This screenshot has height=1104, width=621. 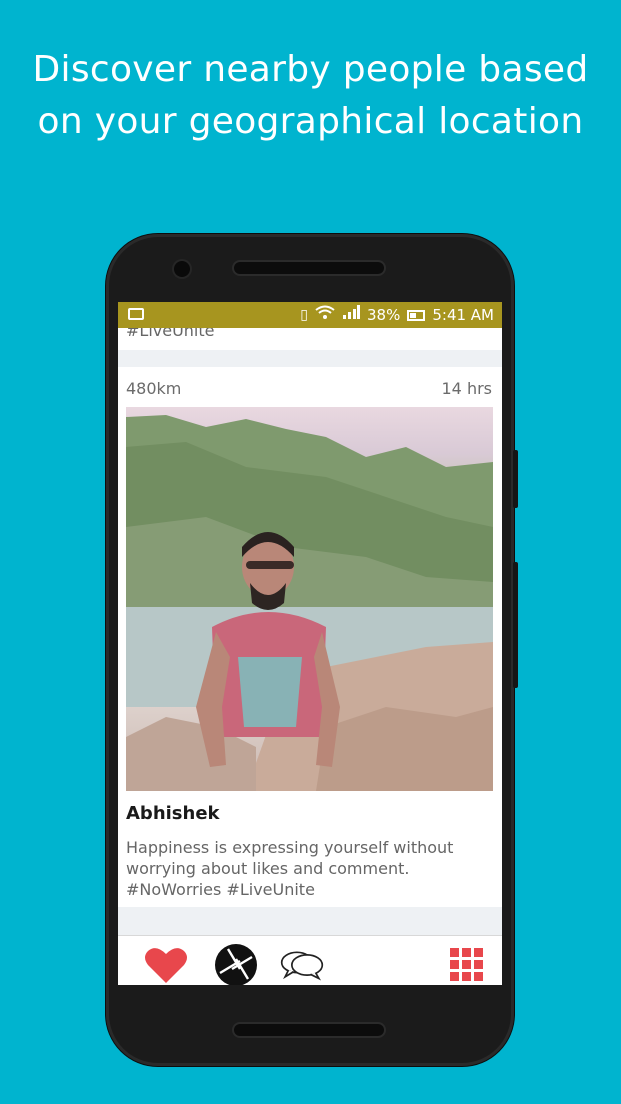 I want to click on clock: 5:41 AM, so click(x=463, y=315).